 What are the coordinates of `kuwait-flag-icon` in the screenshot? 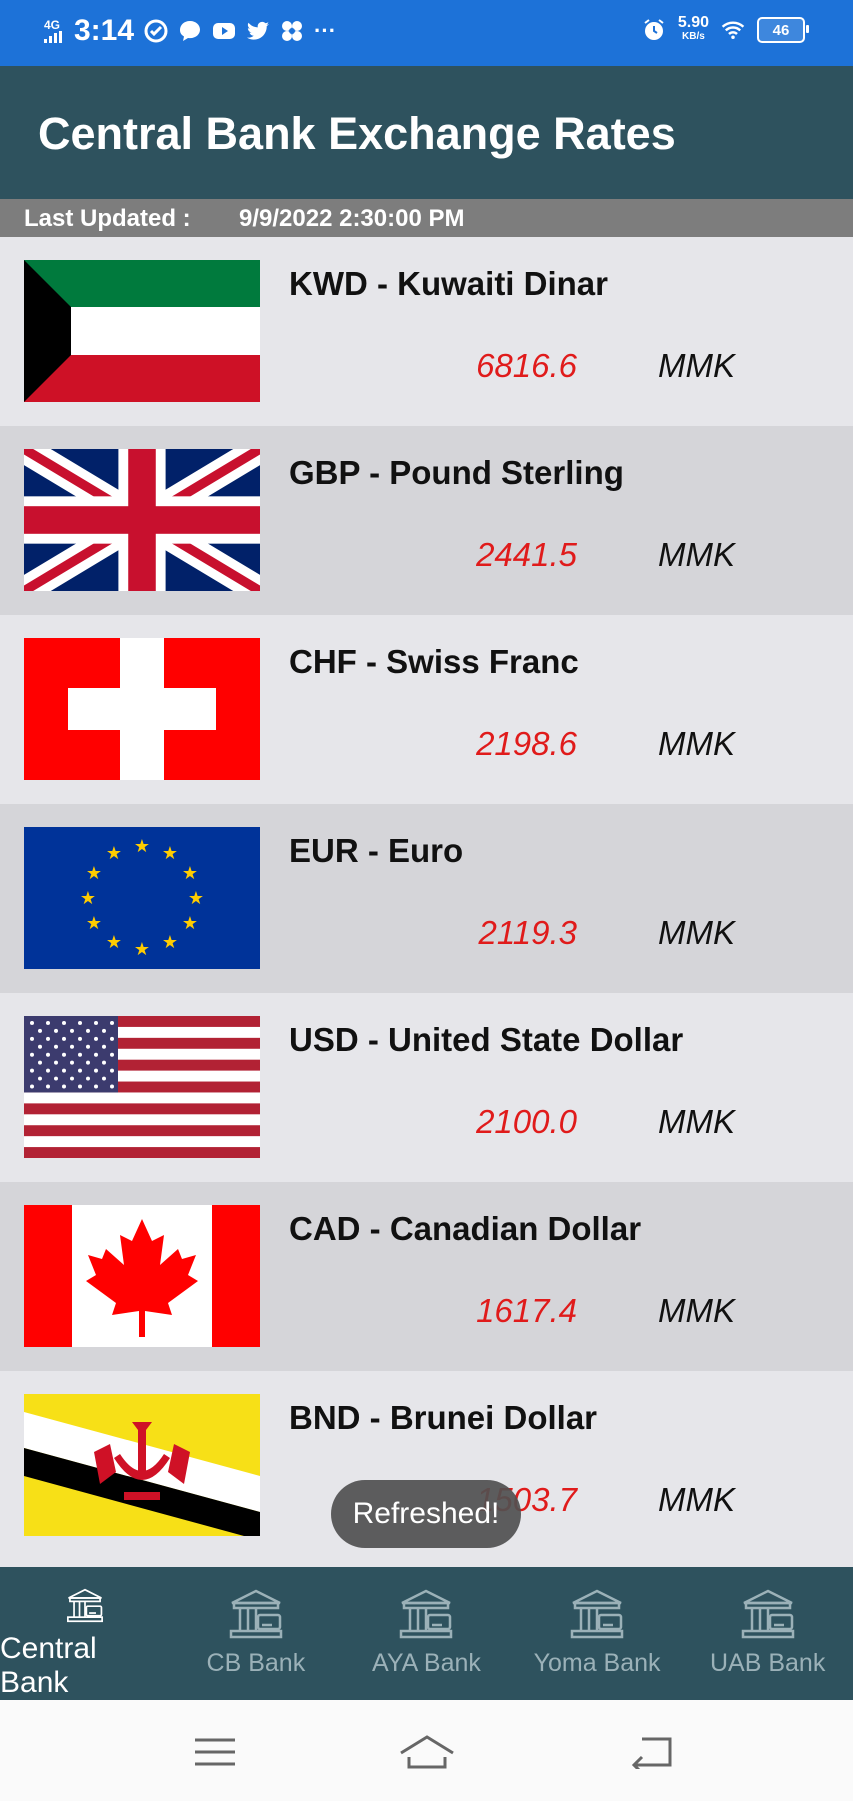 It's located at (142, 331).